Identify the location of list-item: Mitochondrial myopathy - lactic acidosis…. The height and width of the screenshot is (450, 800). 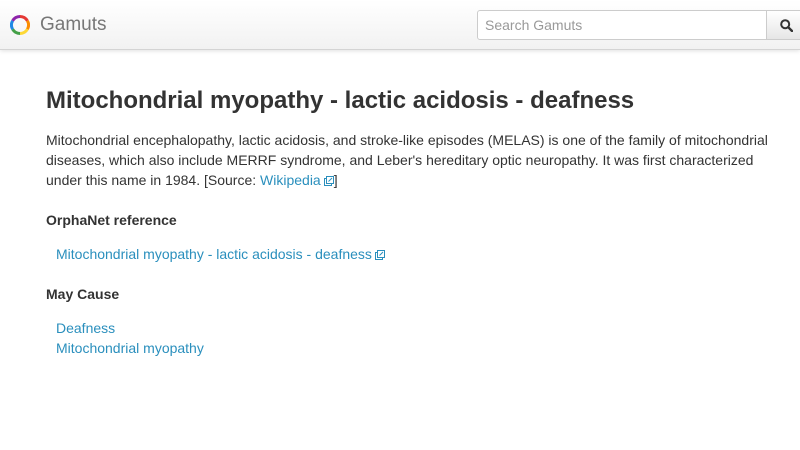
(416, 254).